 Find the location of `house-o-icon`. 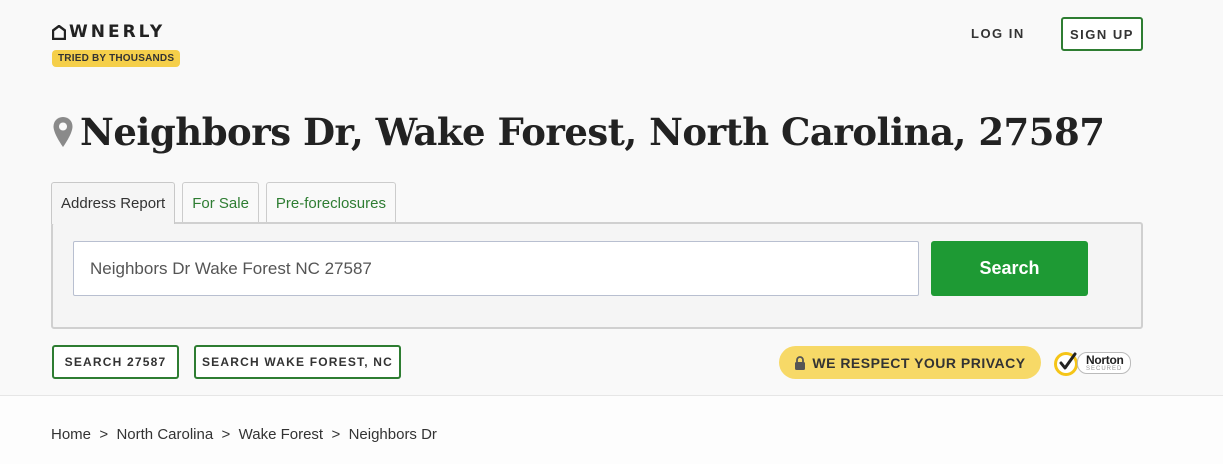

house-o-icon is located at coordinates (59, 32).